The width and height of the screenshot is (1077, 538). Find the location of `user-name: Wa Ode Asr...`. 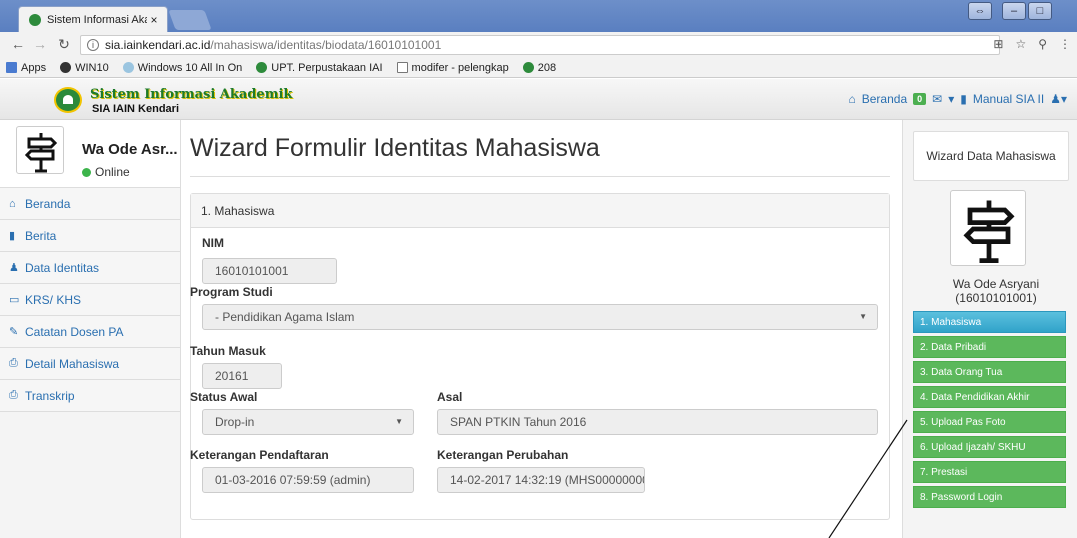

user-name: Wa Ode Asr... is located at coordinates (130, 149).